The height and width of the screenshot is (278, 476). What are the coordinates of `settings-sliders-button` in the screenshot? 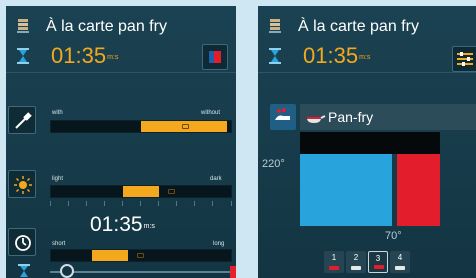 It's located at (464, 59).